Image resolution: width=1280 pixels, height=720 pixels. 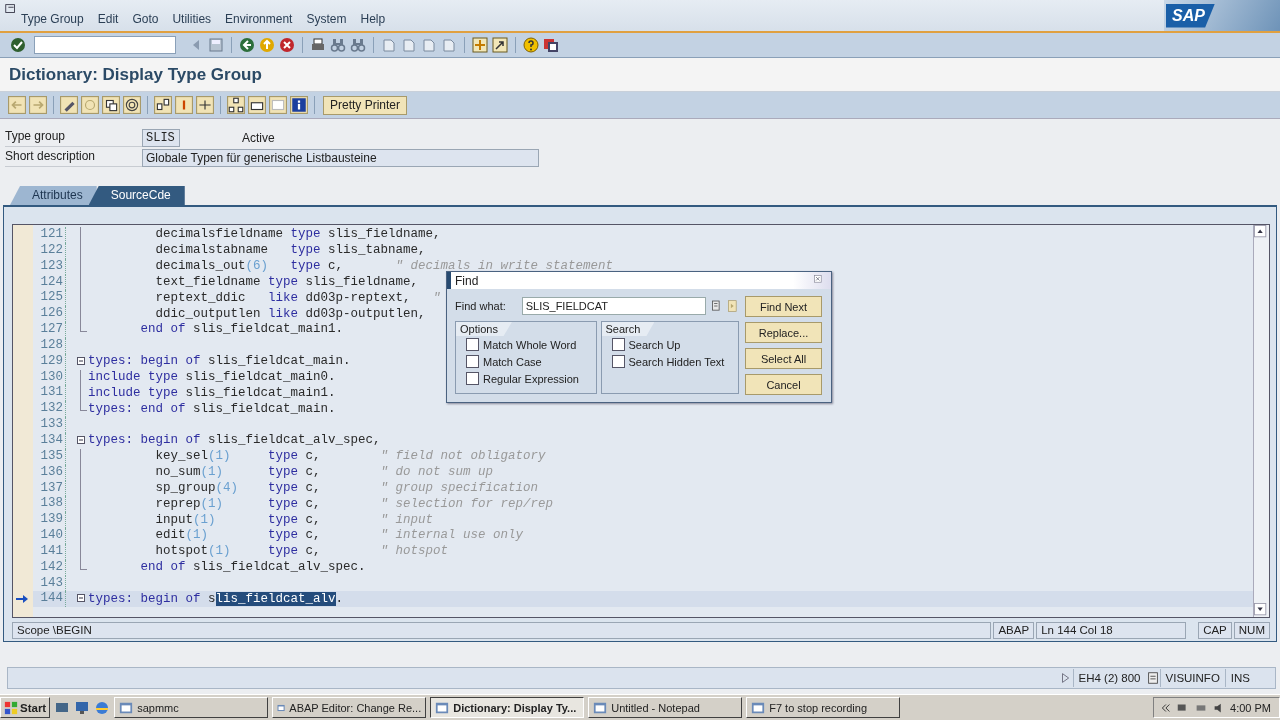 I want to click on checkbox-label: Regular Expression, so click(x=531, y=378).